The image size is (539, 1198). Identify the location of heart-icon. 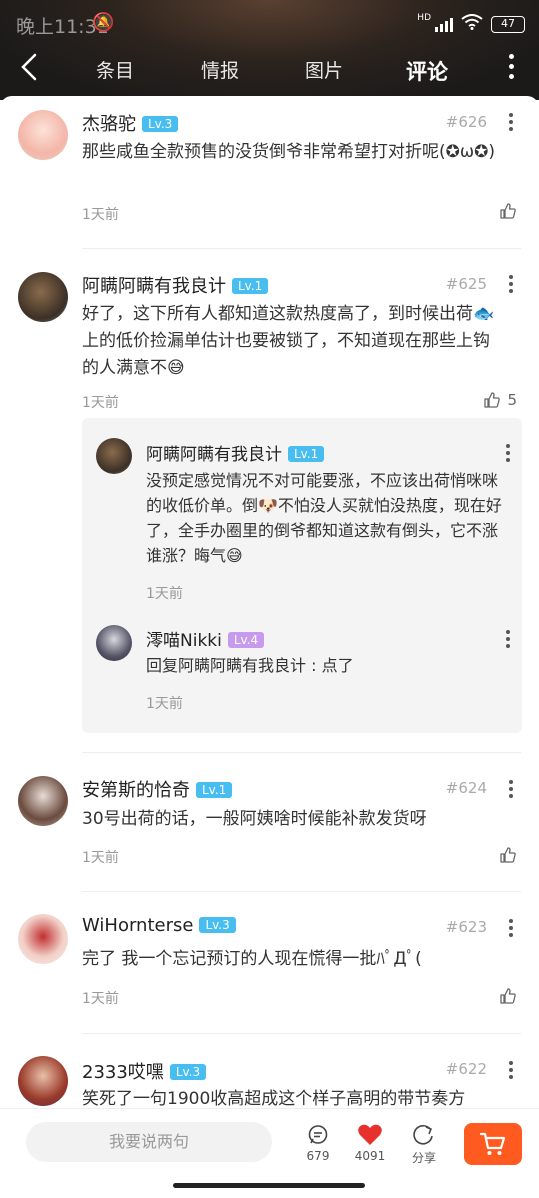
(370, 1135).